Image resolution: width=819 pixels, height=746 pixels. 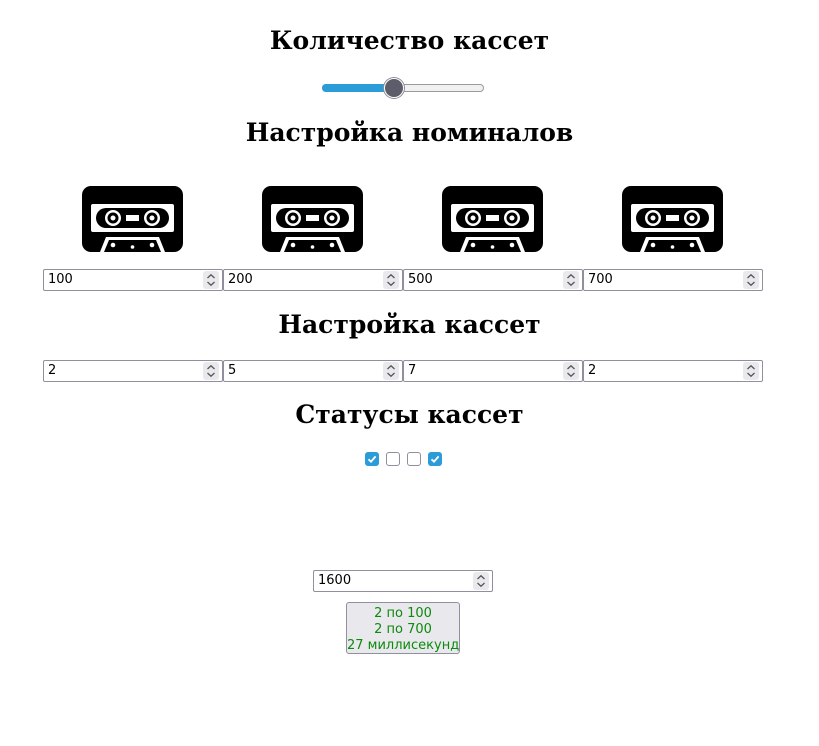 I want to click on denomination-input-3: 500, so click(x=493, y=280).